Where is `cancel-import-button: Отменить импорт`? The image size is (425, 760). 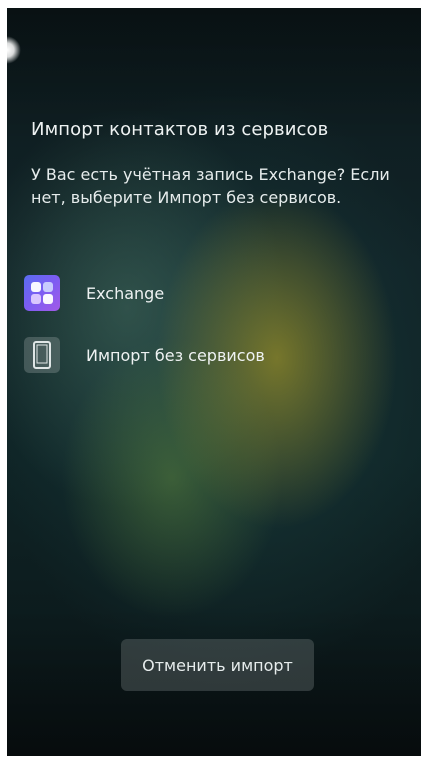
cancel-import-button: Отменить импорт is located at coordinates (217, 665).